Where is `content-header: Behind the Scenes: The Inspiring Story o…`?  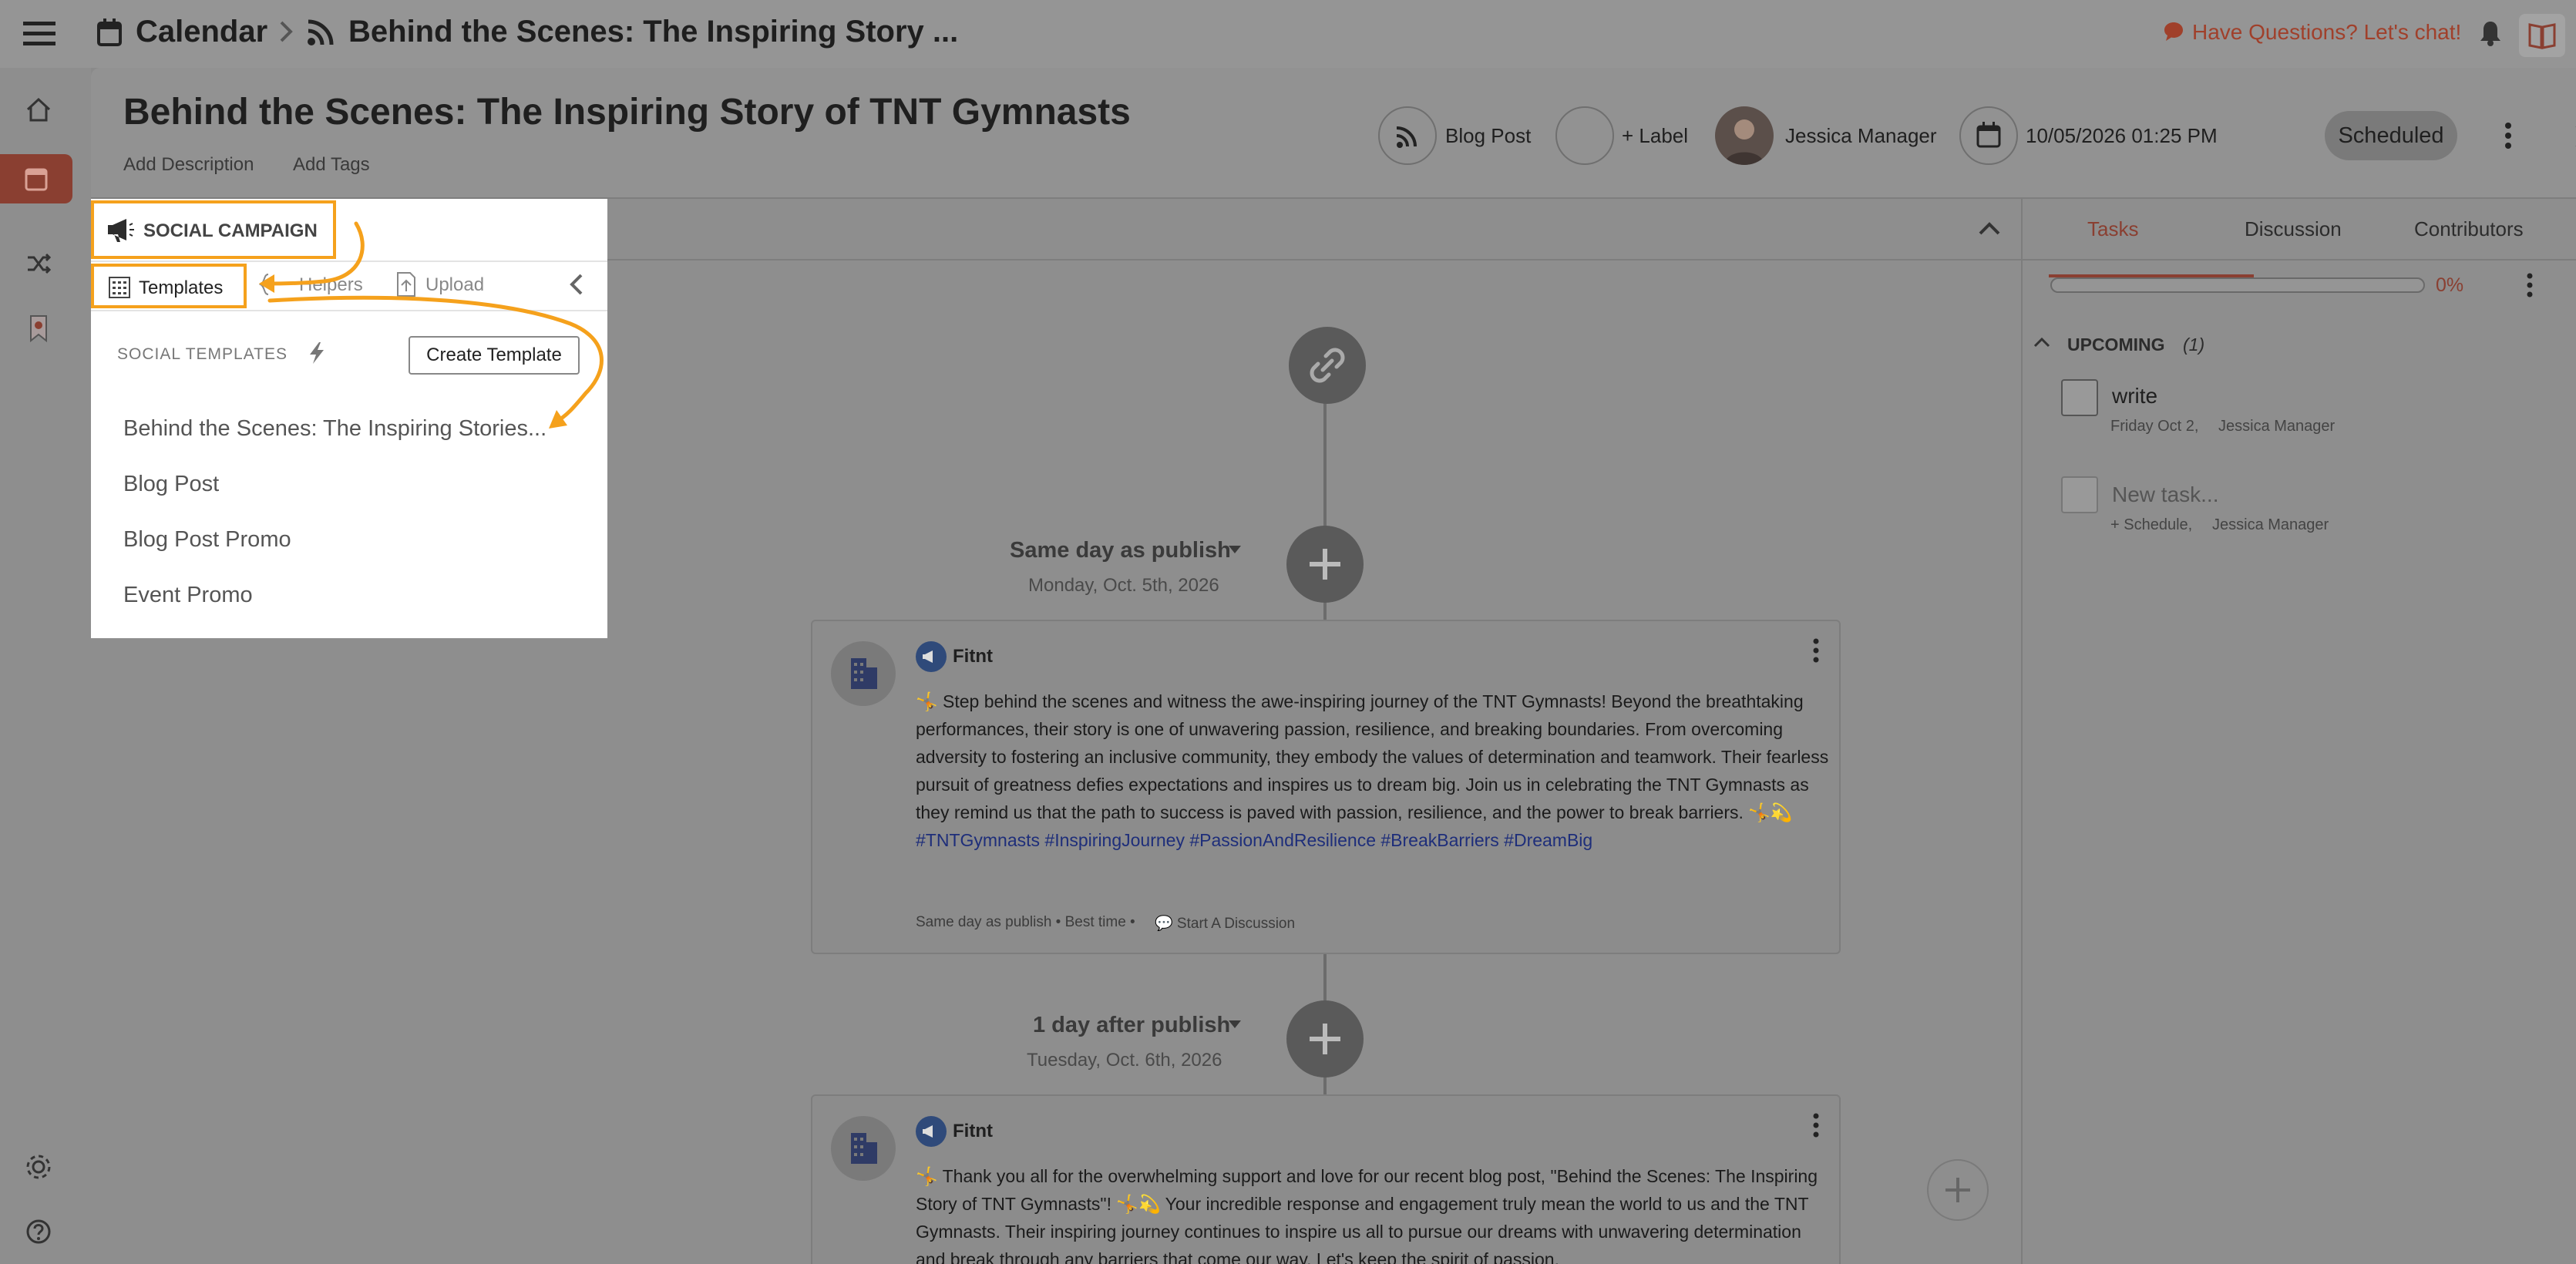
content-header: Behind the Scenes: The Inspiring Story o… is located at coordinates (1333, 133).